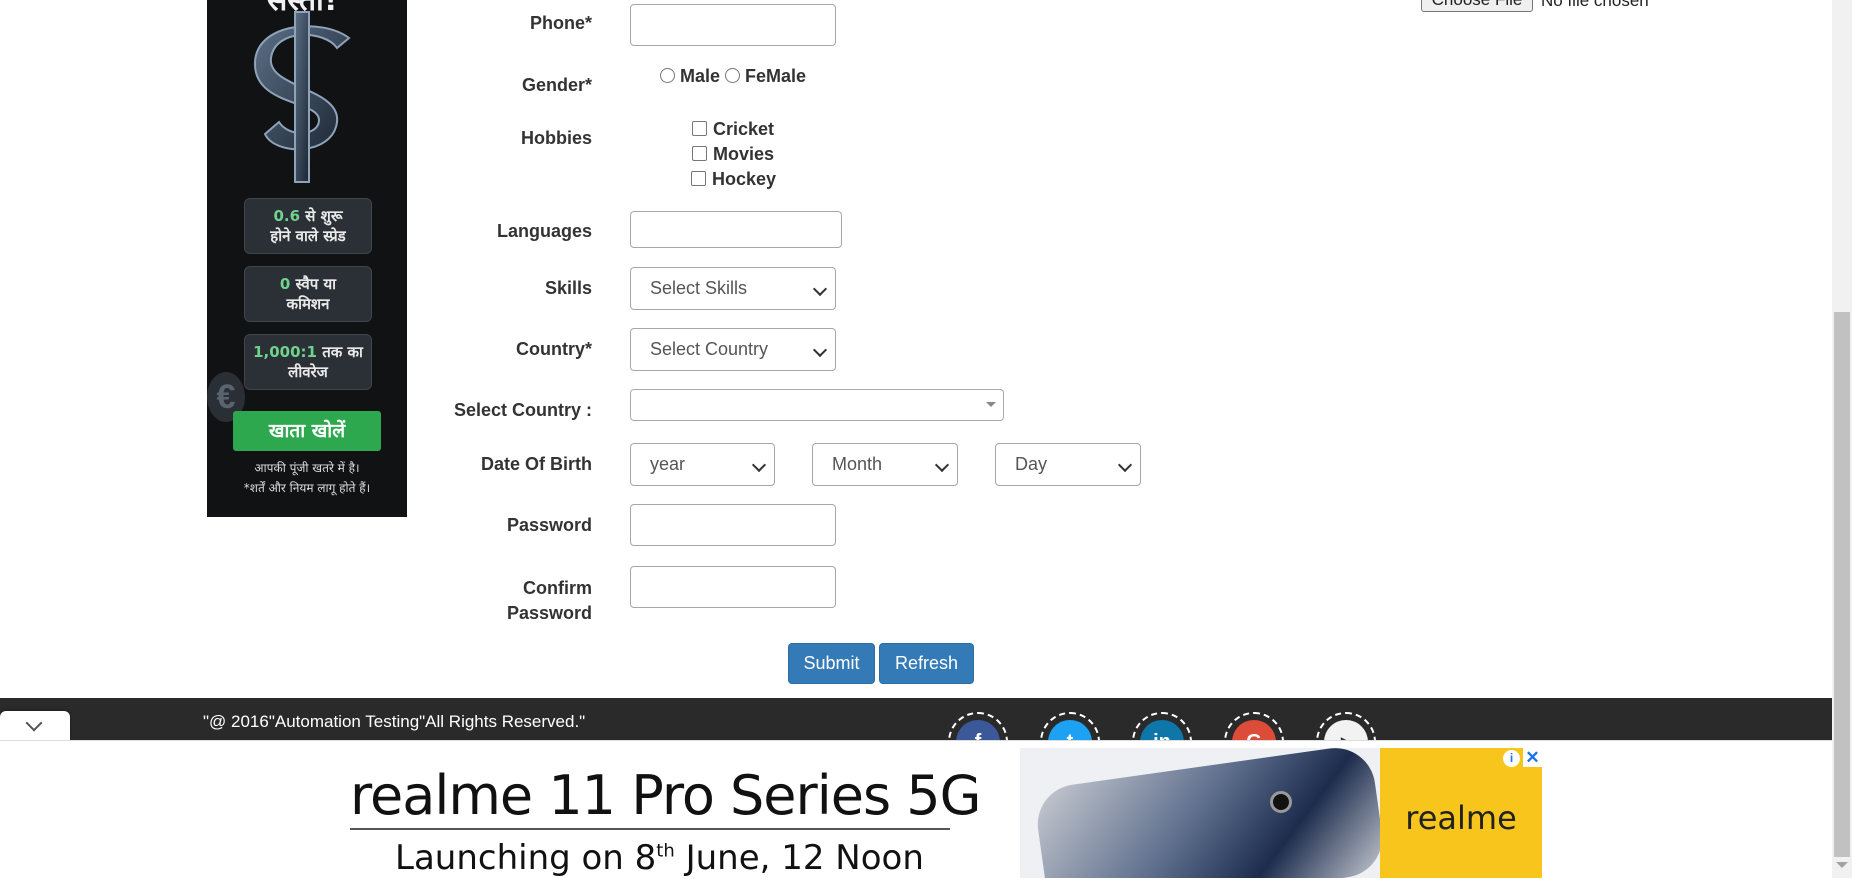  What do you see at coordinates (702, 464) in the screenshot?
I see `dob-year-select: year` at bounding box center [702, 464].